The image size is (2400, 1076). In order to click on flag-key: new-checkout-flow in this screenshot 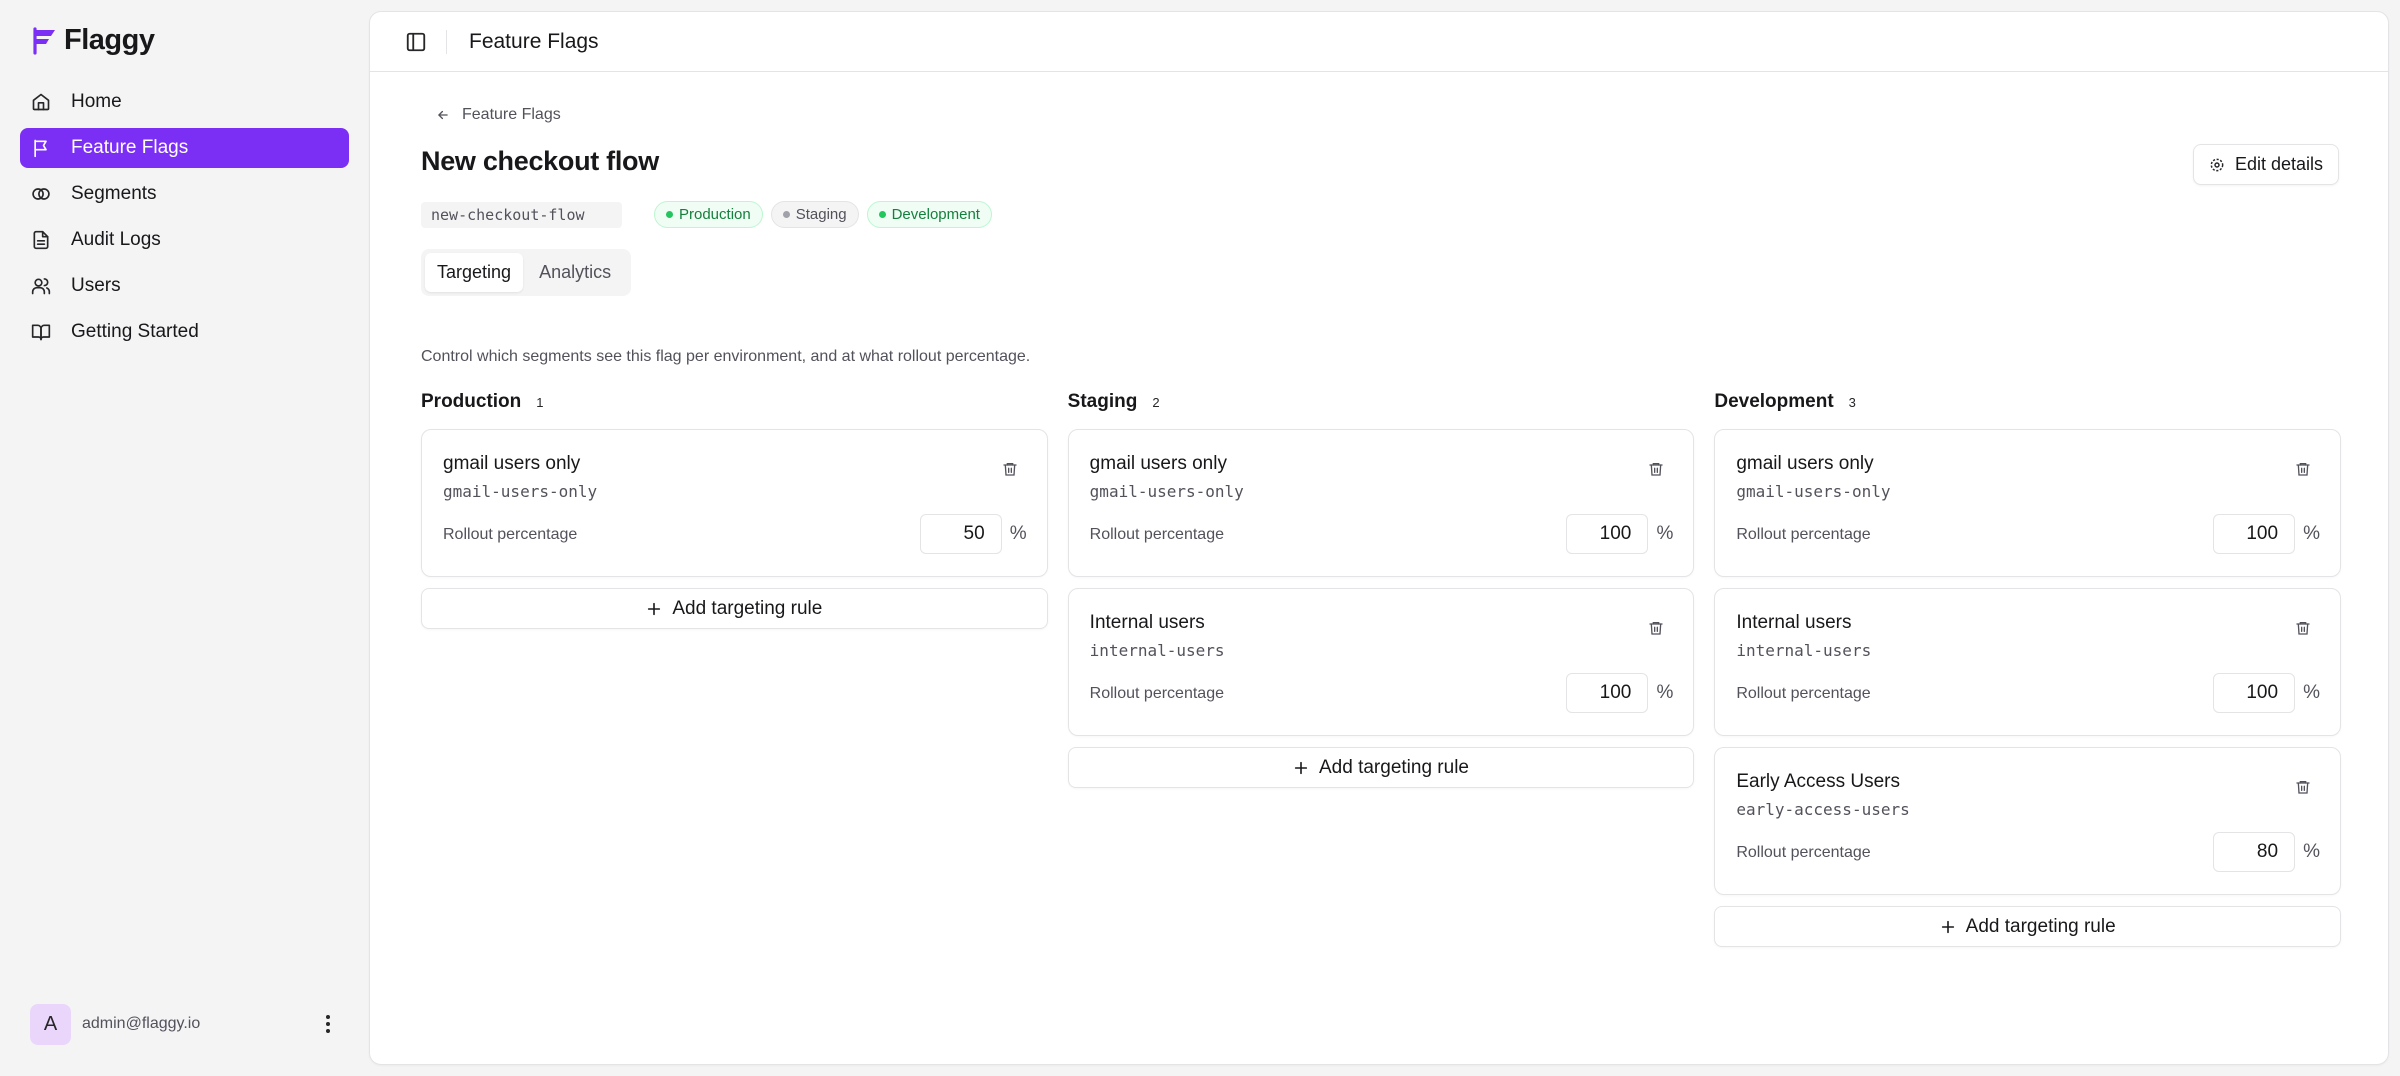, I will do `click(521, 214)`.